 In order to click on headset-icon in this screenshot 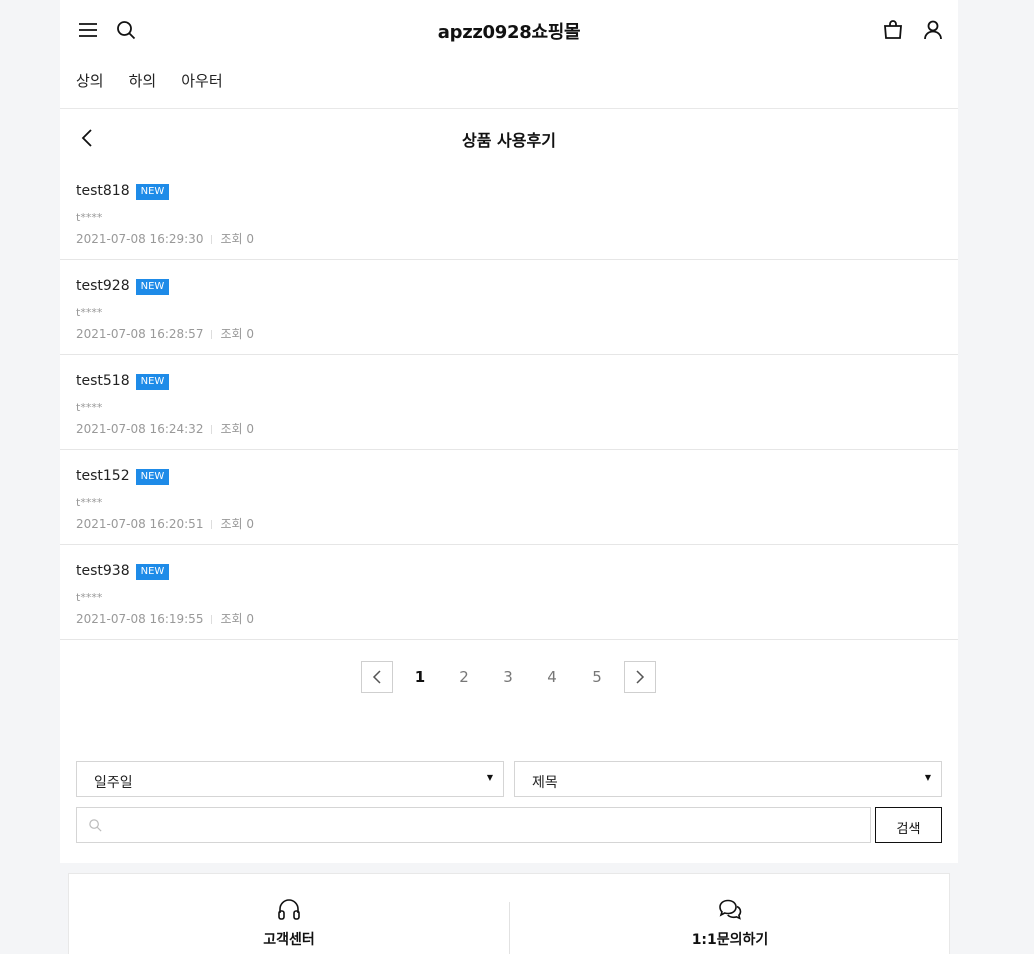, I will do `click(289, 909)`.